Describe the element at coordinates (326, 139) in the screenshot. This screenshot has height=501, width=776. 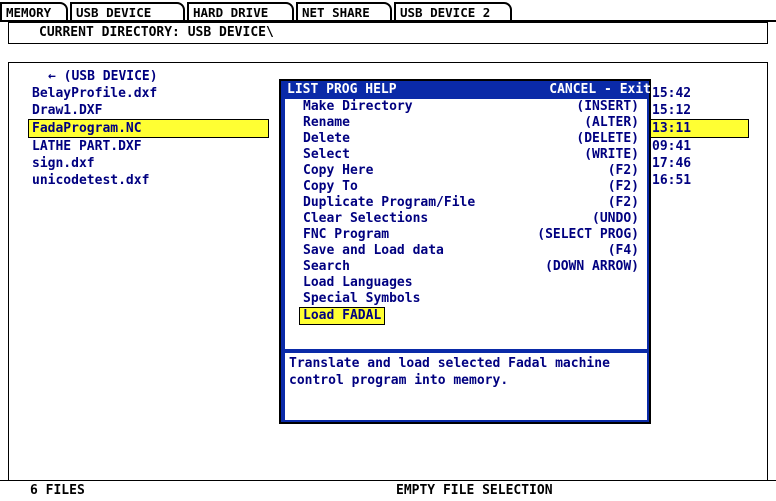
I see `menu-item-delete: Delete` at that location.